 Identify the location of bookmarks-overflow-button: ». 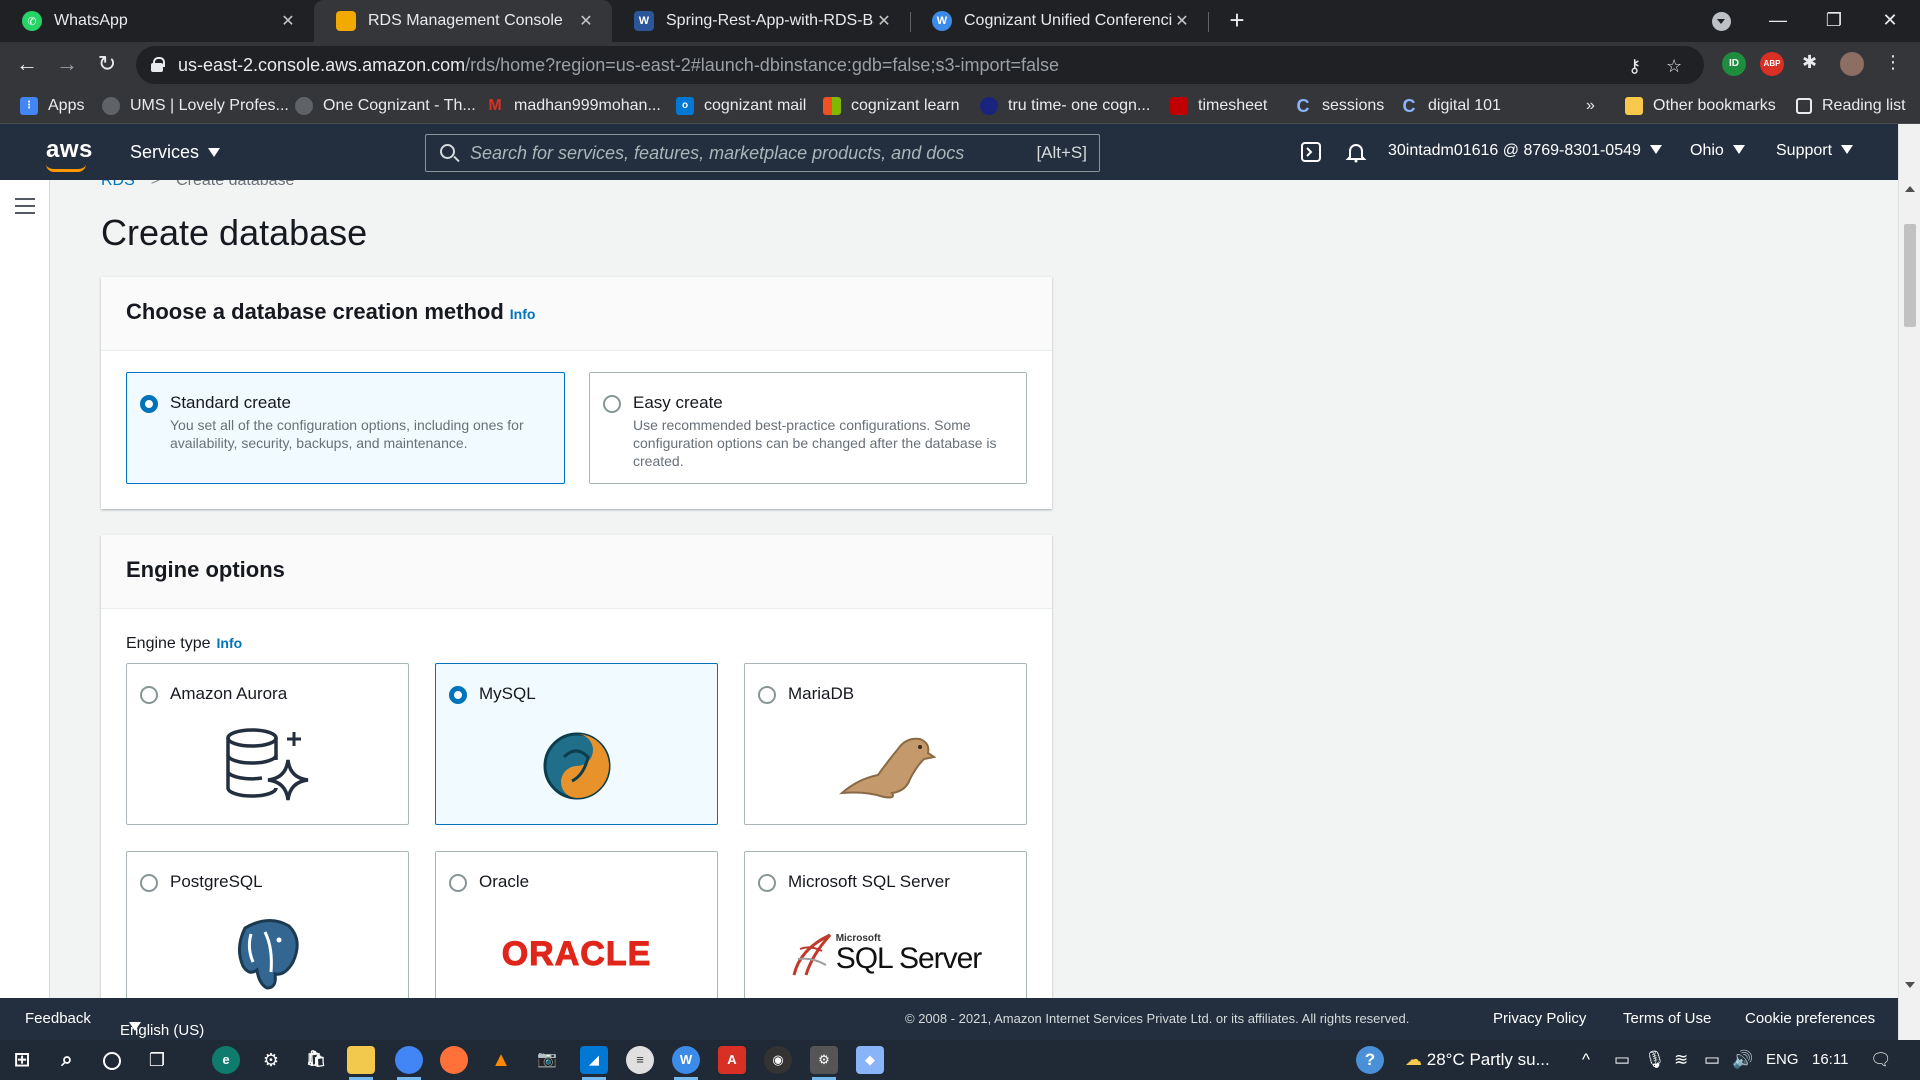
(1590, 106).